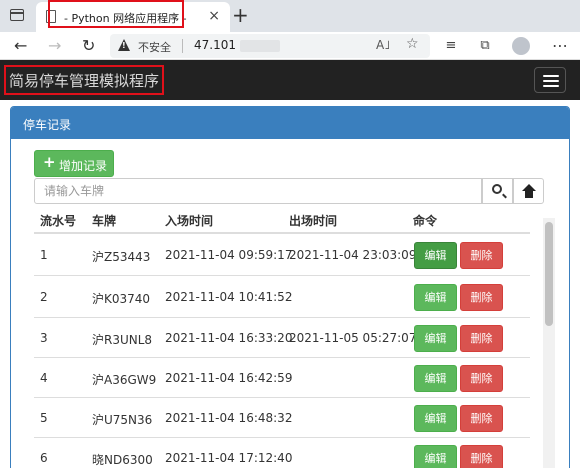  Describe the element at coordinates (229, 338) in the screenshot. I see `cell-in-time: 2021-11-04 16:33:20` at that location.